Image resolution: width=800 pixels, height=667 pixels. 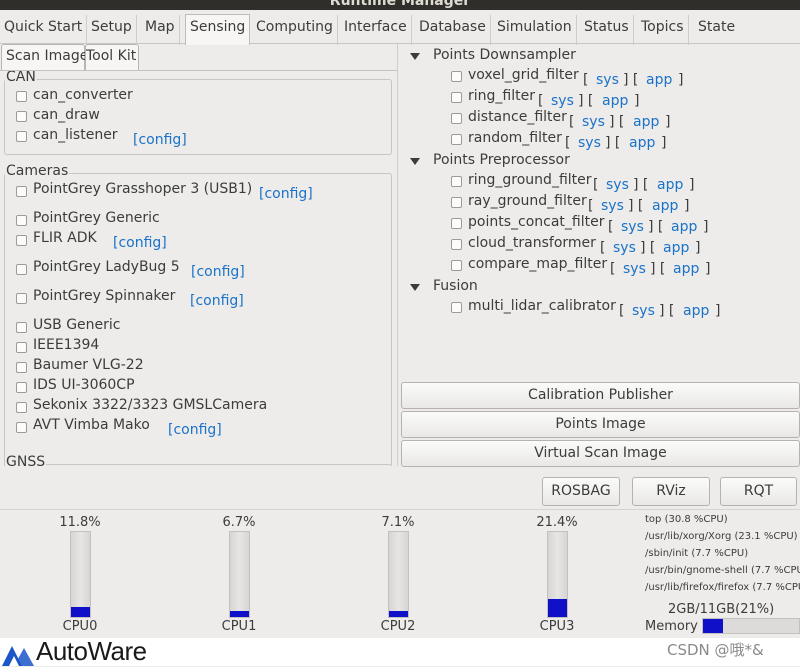 I want to click on usb-generic-label: USB Generic, so click(x=77, y=325).